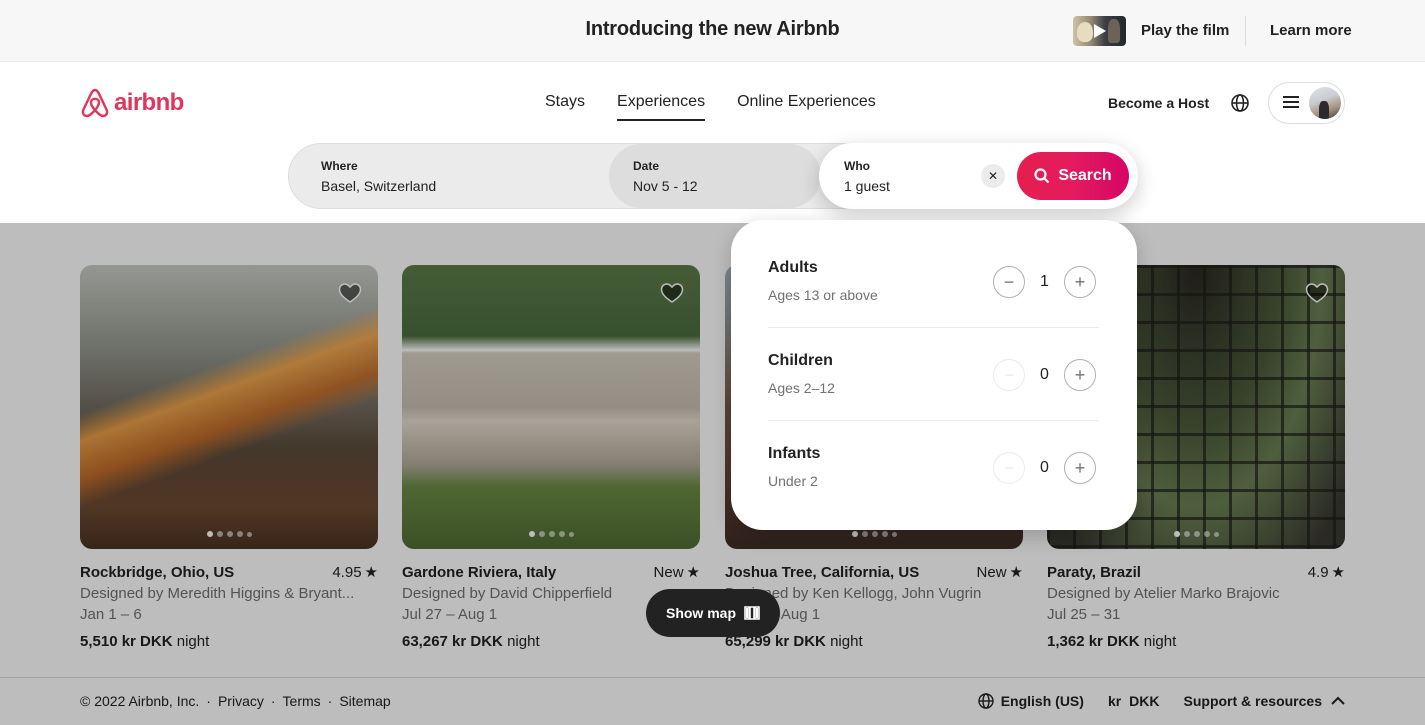  What do you see at coordinates (339, 166) in the screenshot?
I see `where-label: Where` at bounding box center [339, 166].